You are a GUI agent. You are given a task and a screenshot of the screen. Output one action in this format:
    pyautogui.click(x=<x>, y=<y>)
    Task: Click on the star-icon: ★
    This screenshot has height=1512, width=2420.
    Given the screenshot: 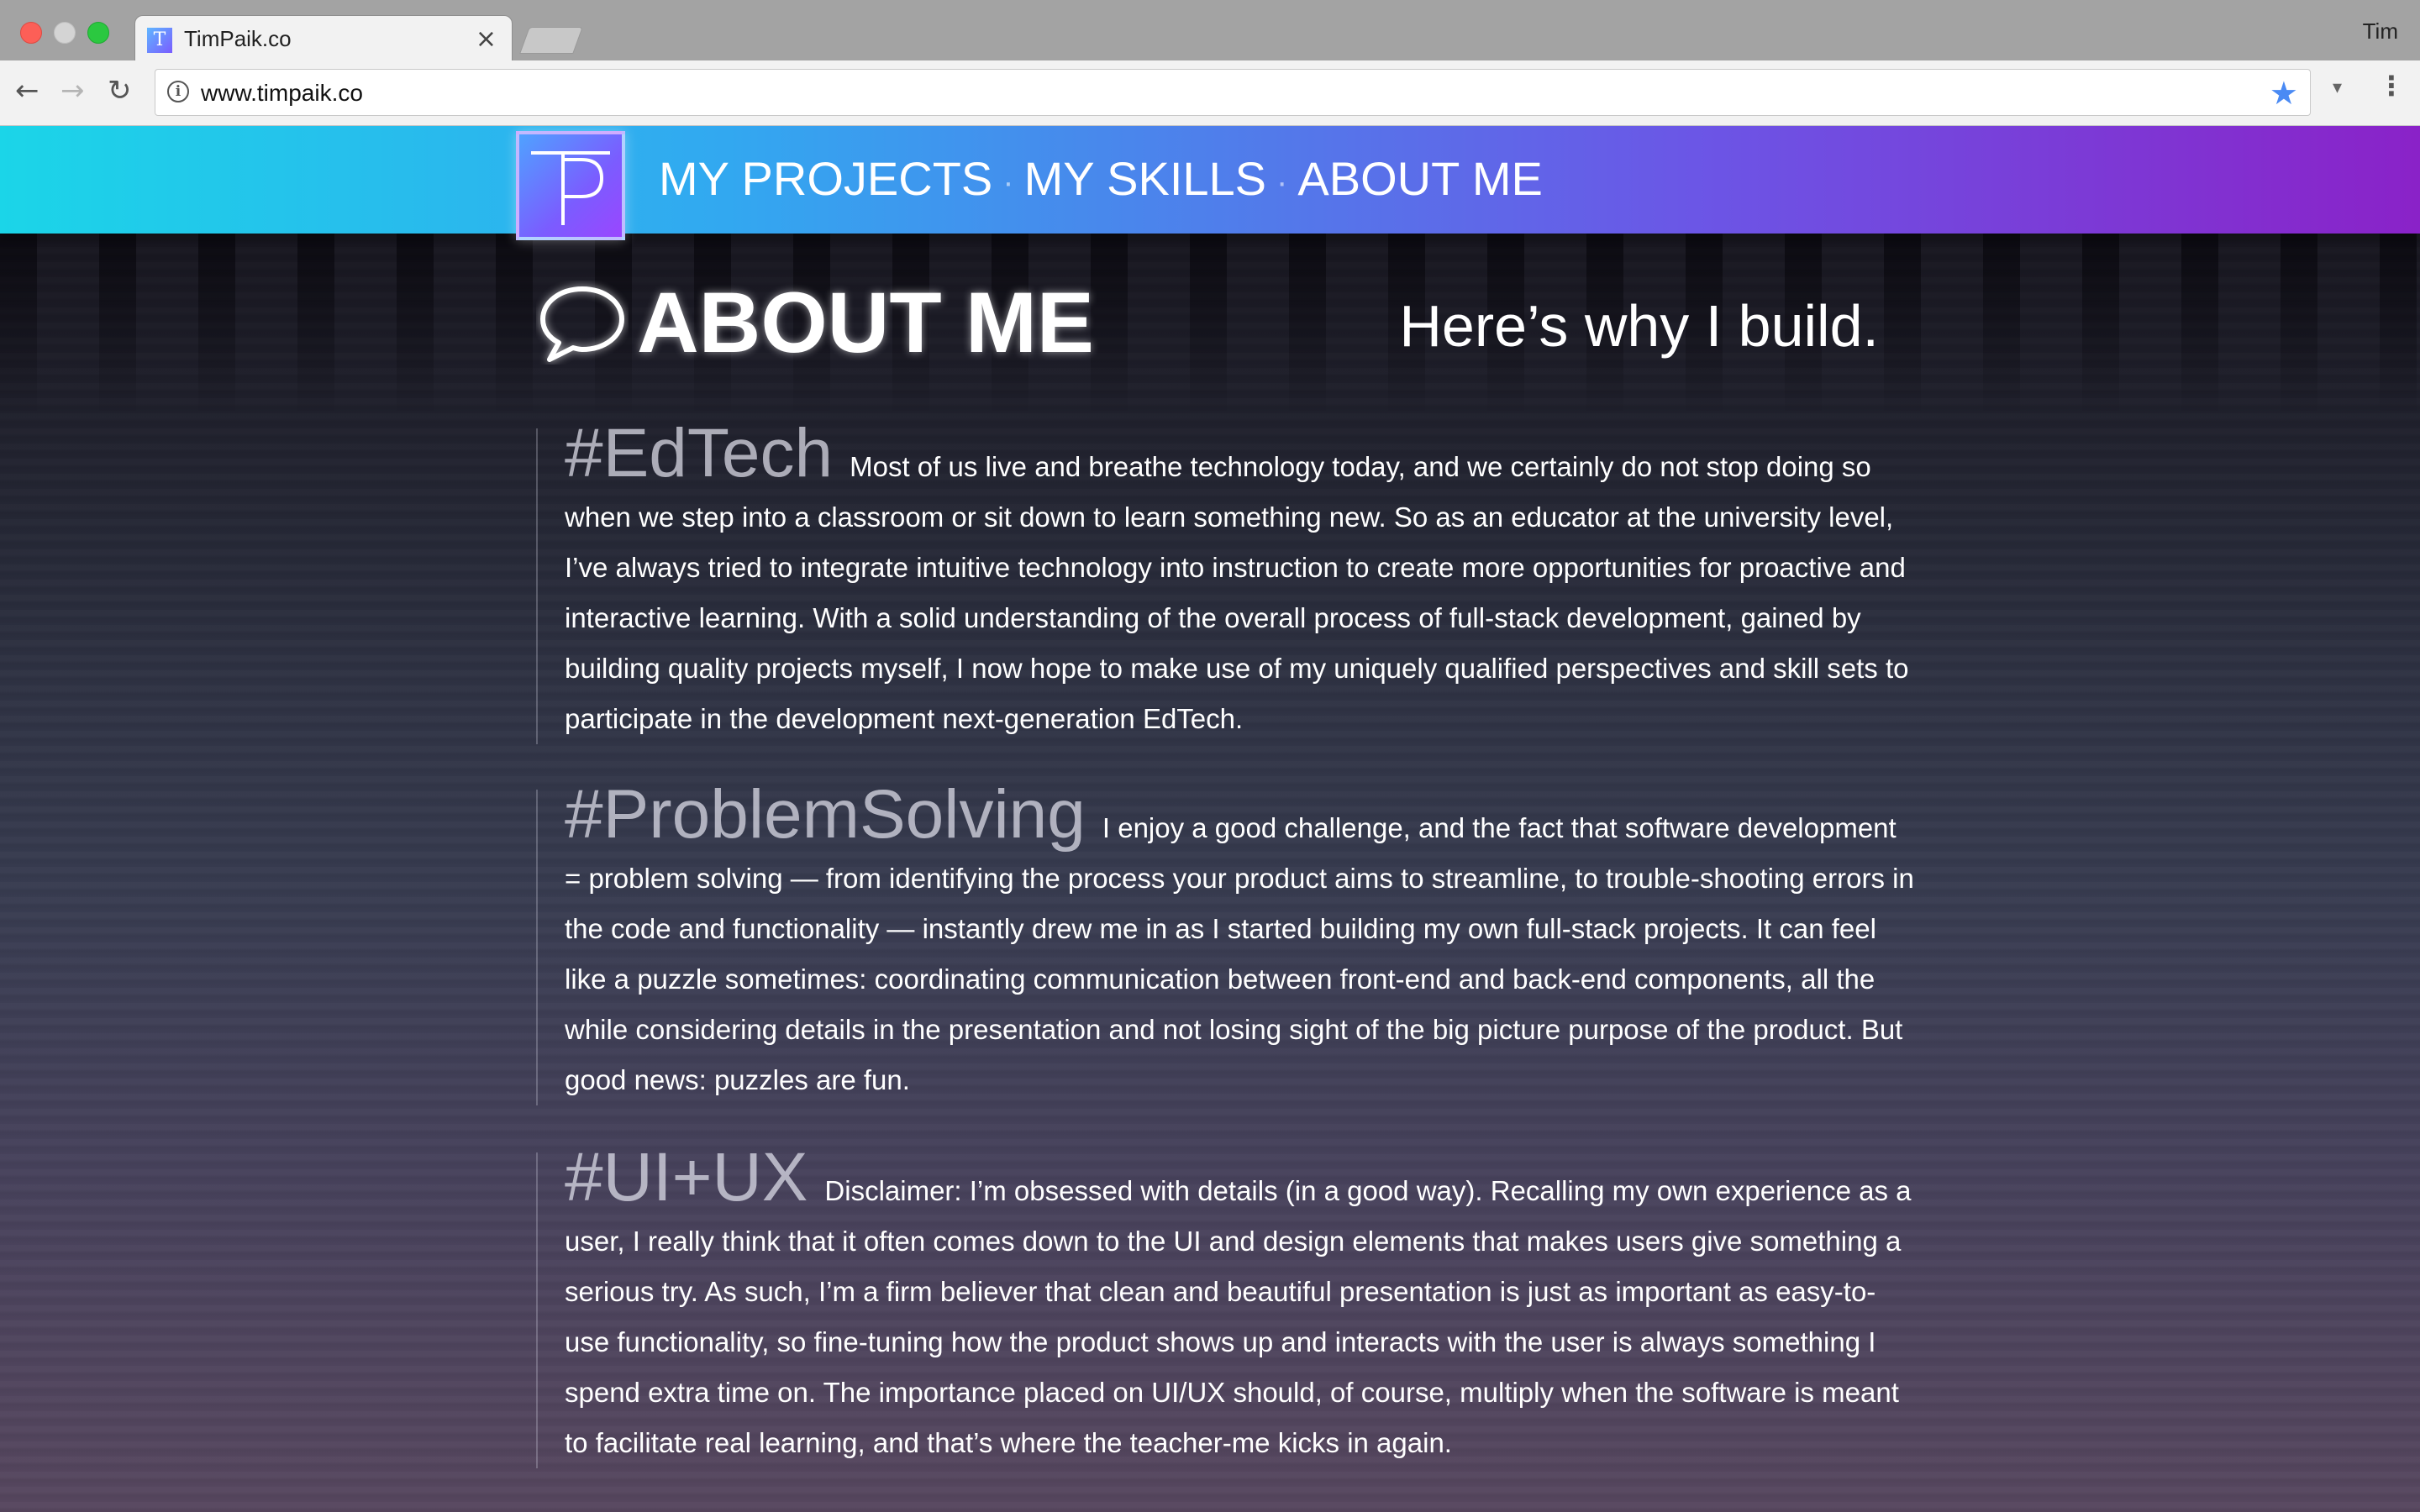 What is the action you would take?
    pyautogui.click(x=2284, y=93)
    